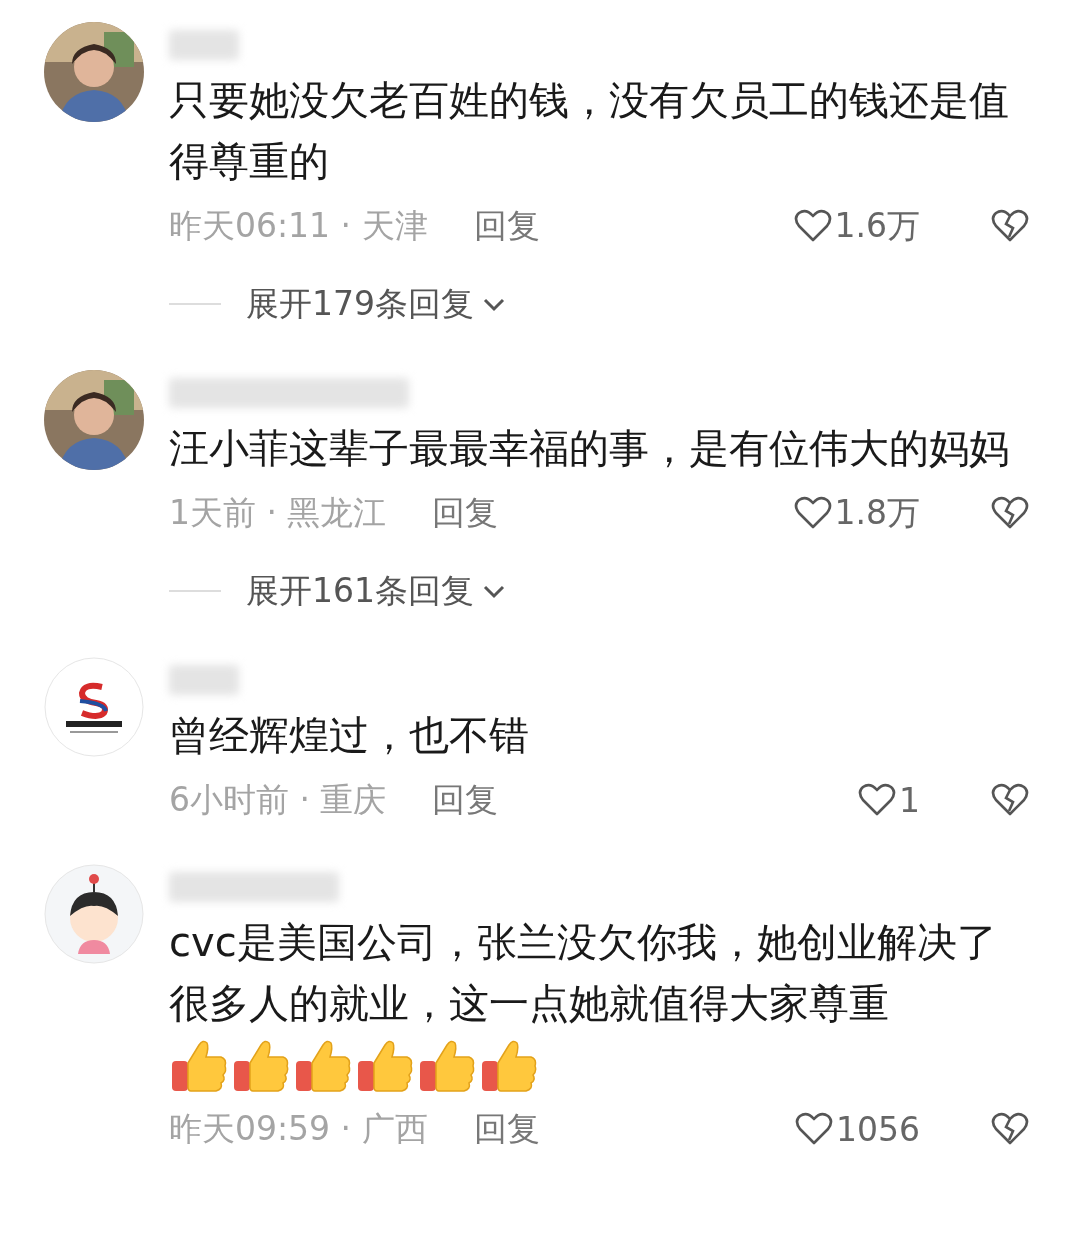  Describe the element at coordinates (298, 225) in the screenshot. I see `comment-meta: 昨天06:11 · 天津` at that location.